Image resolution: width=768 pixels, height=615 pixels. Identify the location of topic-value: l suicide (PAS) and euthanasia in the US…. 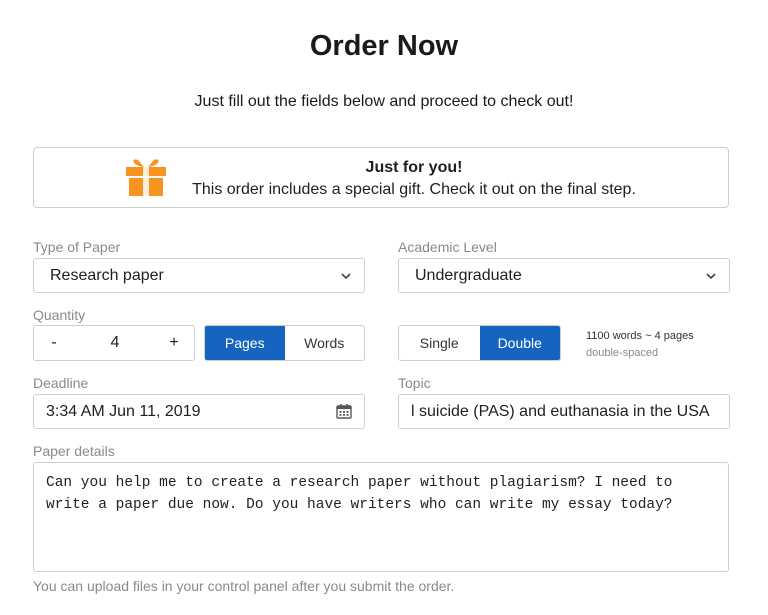
(560, 411).